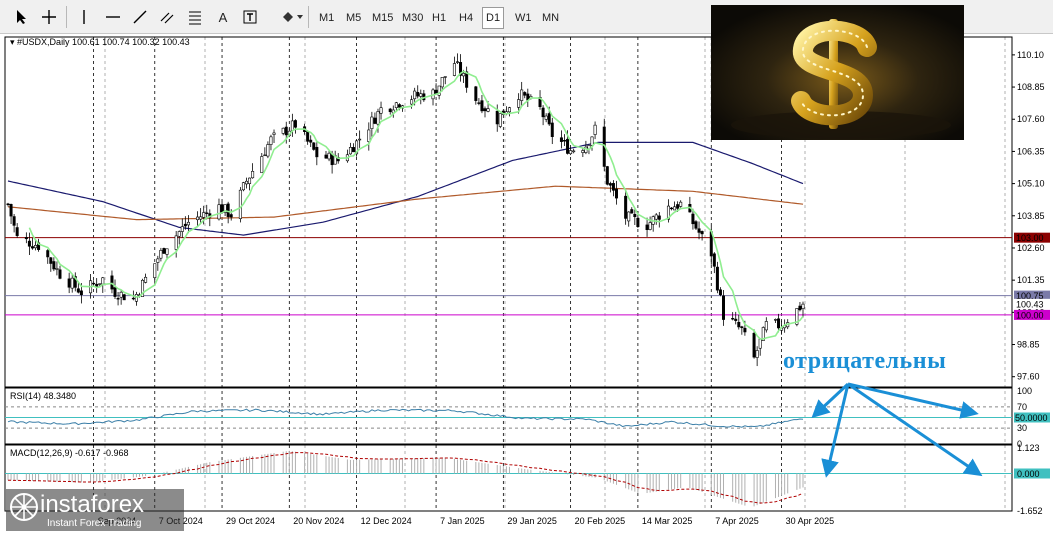 This screenshot has height=535, width=1053. What do you see at coordinates (405, 418) in the screenshot?
I see `rsi-line` at bounding box center [405, 418].